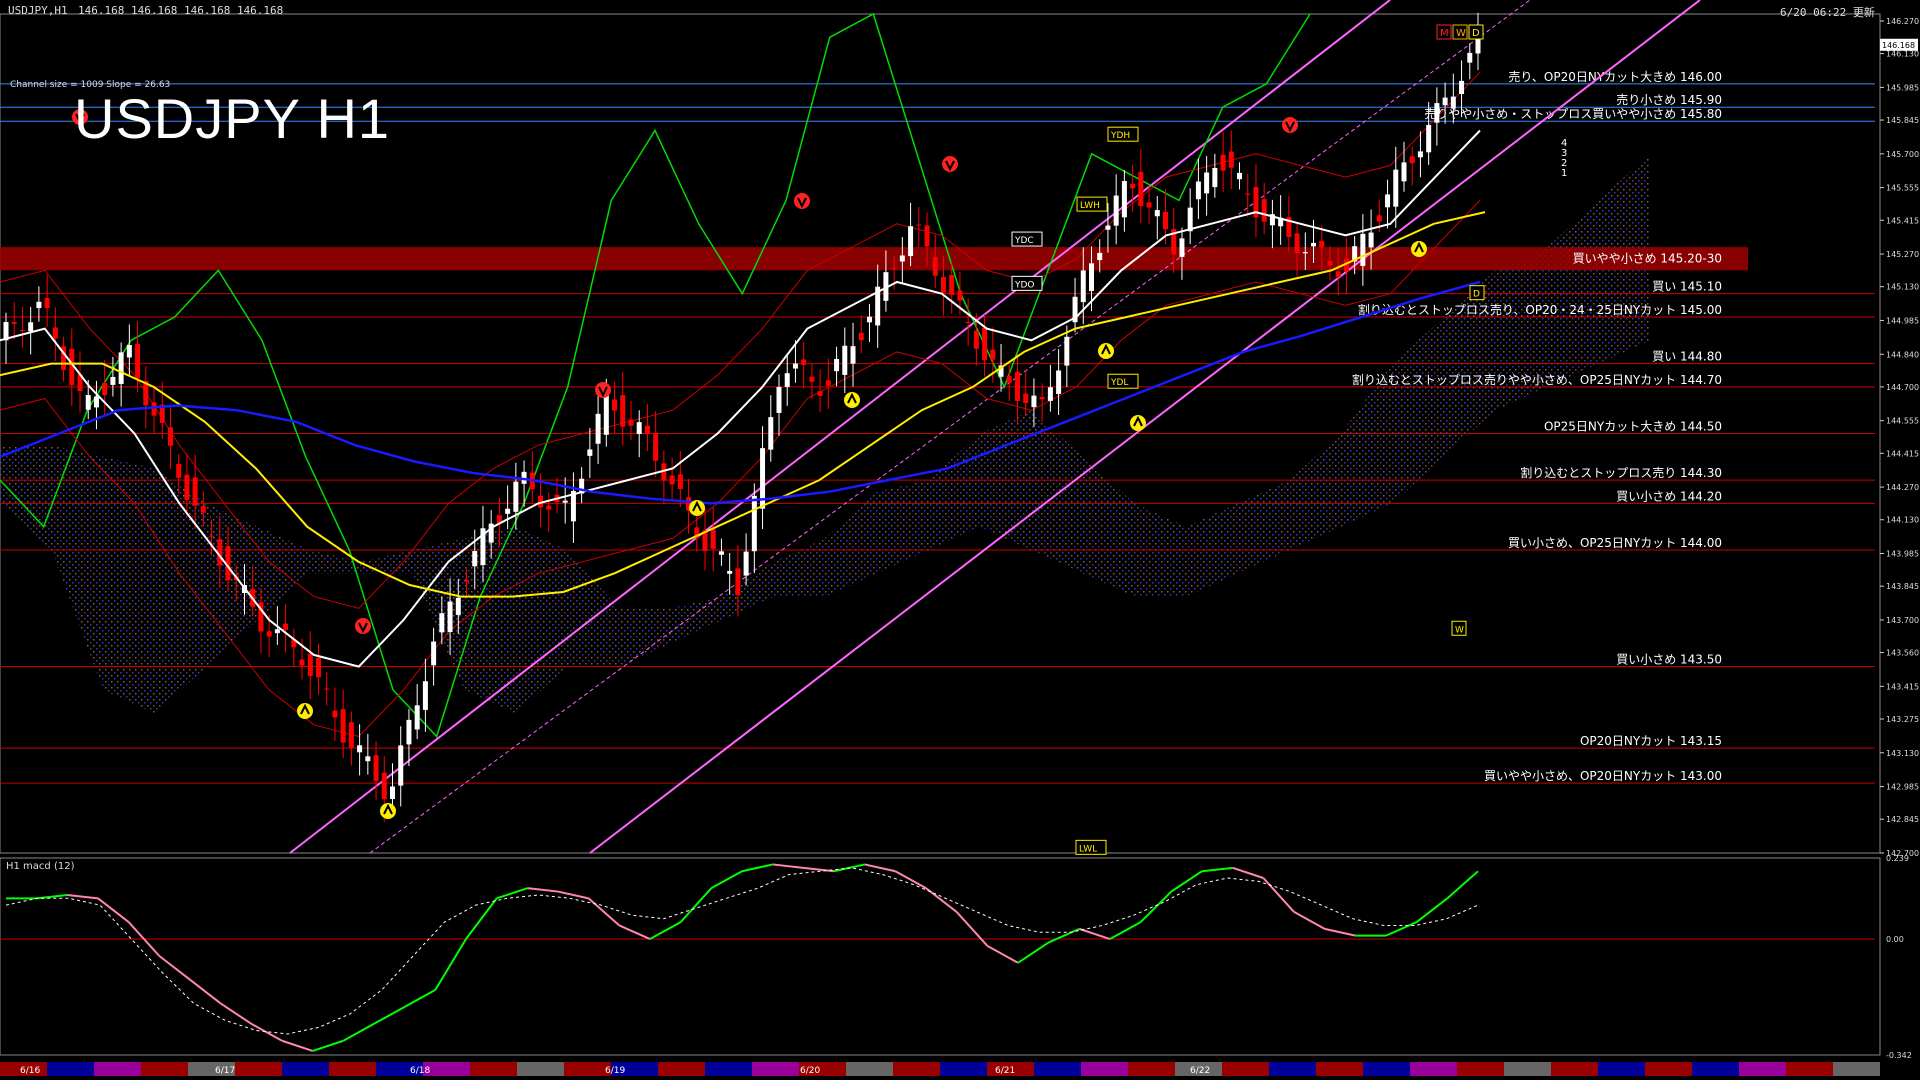  What do you see at coordinates (1902, 21) in the screenshot?
I see `y-tick-label: 146.270` at bounding box center [1902, 21].